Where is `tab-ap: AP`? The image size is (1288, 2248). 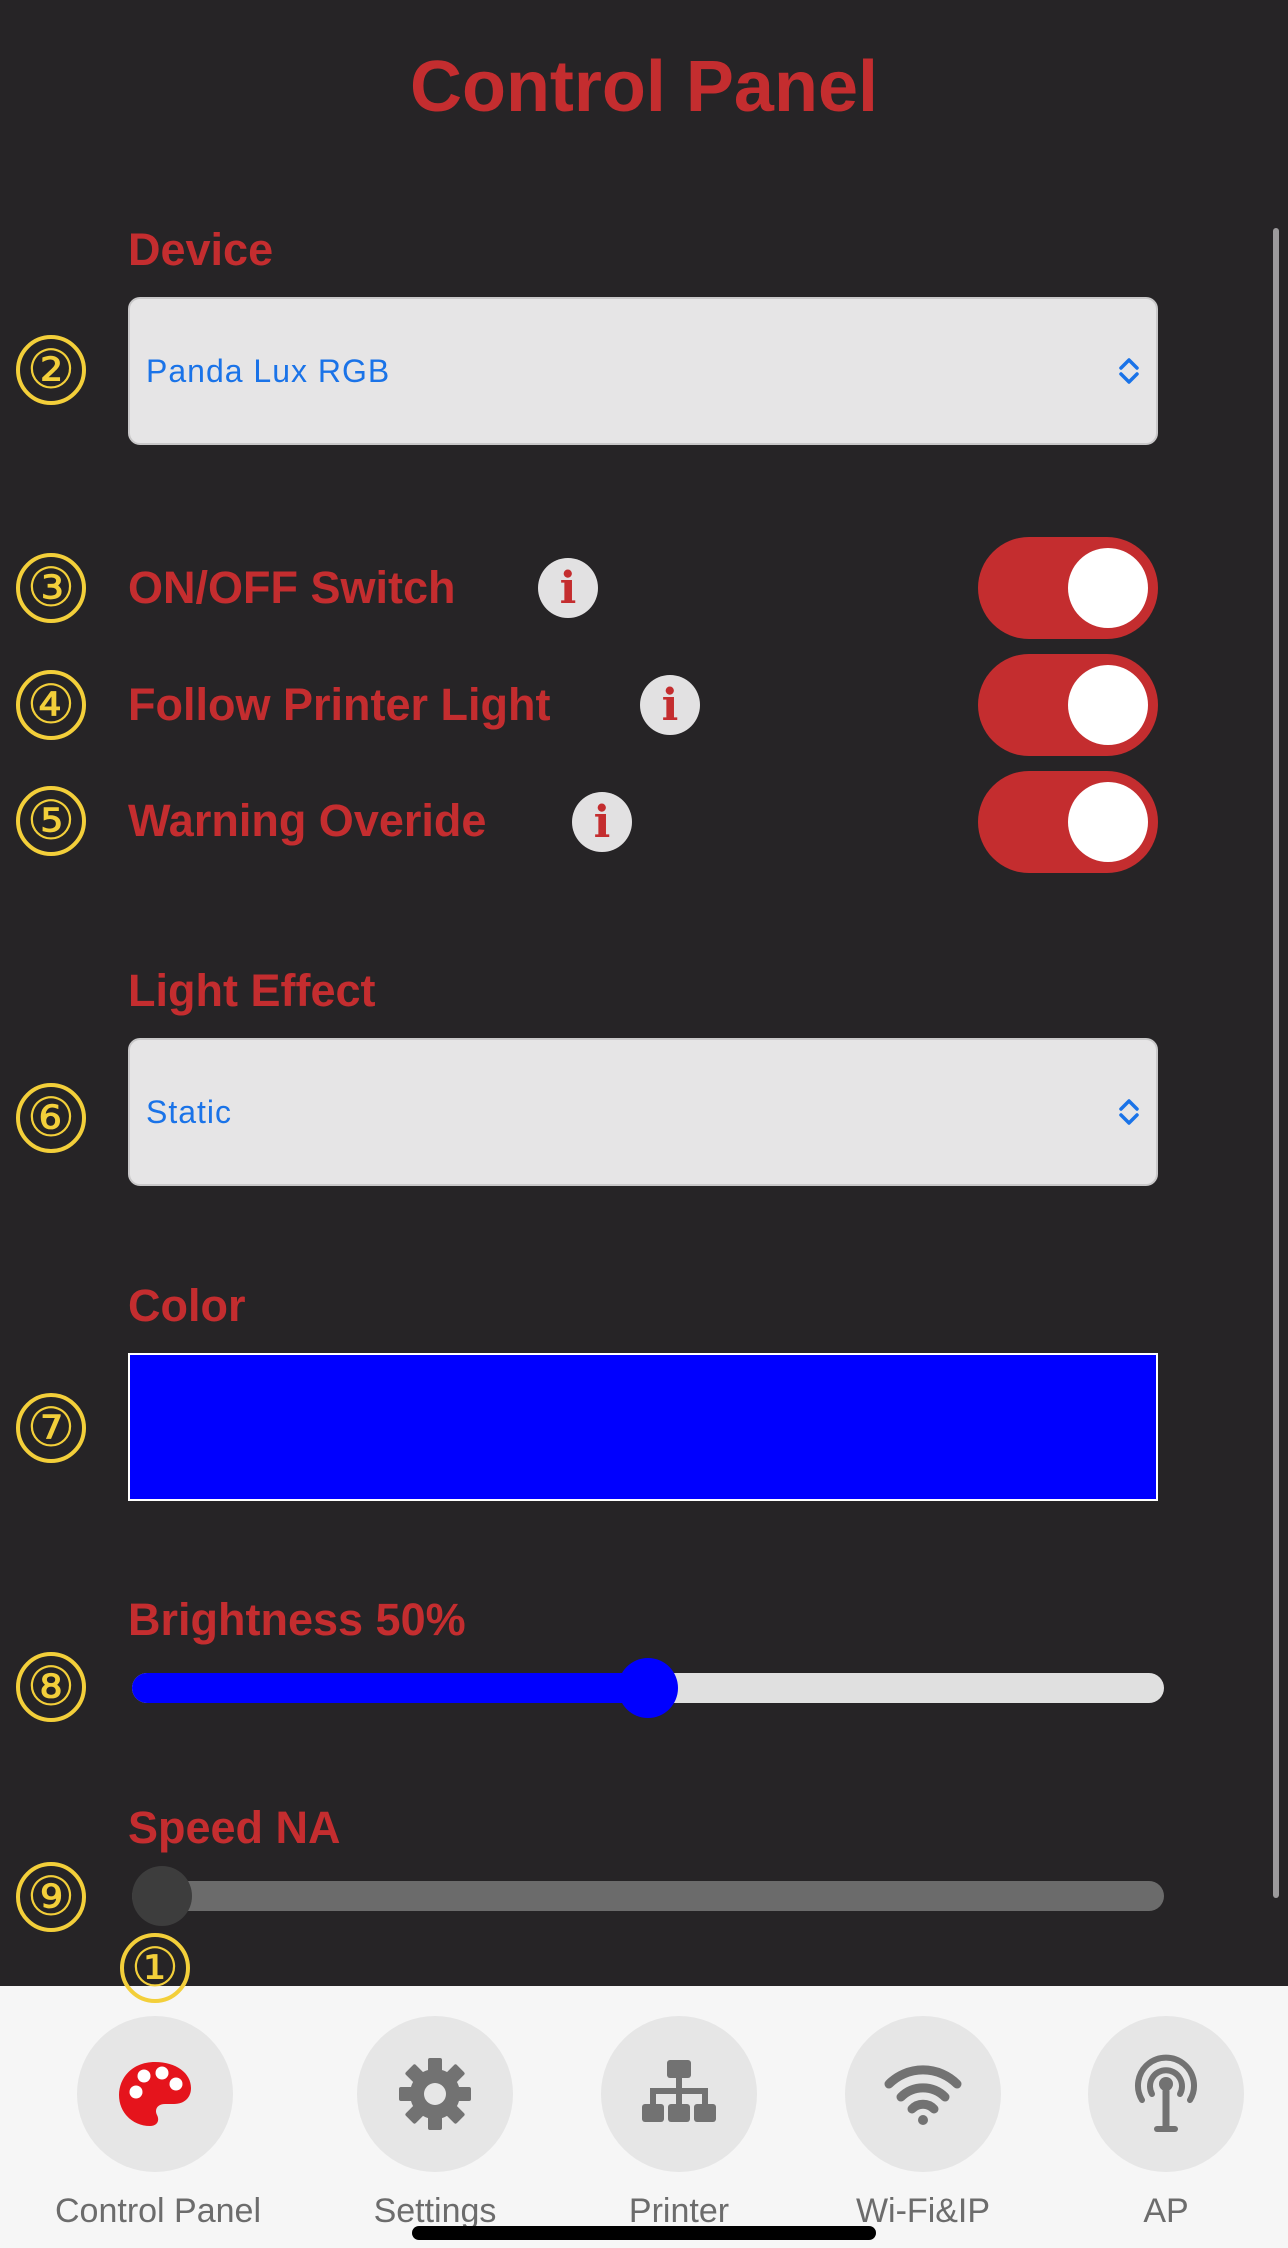 tab-ap: AP is located at coordinates (1166, 2123).